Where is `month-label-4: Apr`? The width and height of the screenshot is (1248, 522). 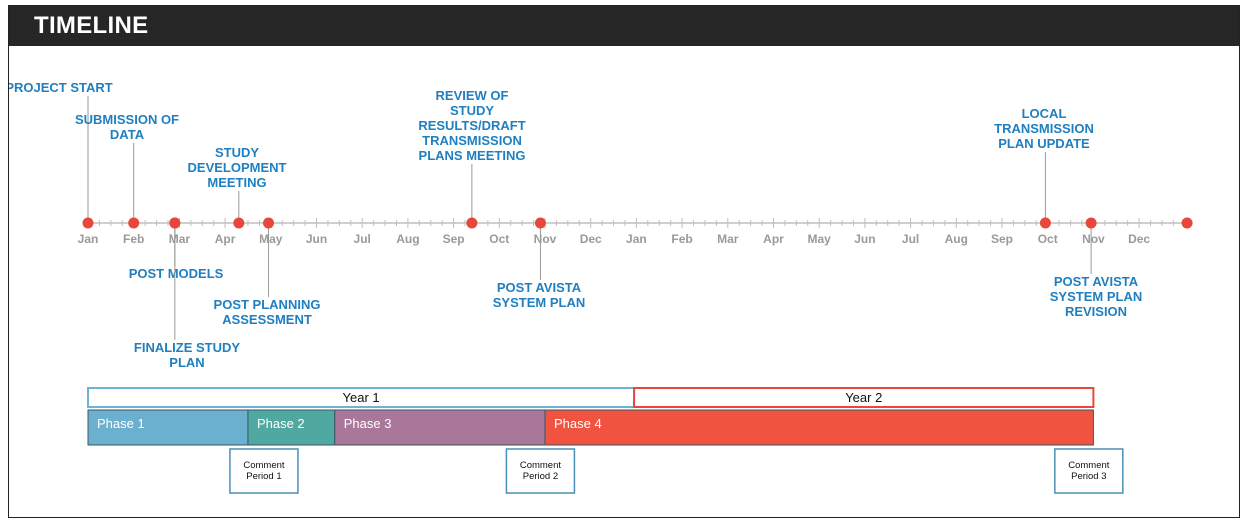 month-label-4: Apr is located at coordinates (225, 239).